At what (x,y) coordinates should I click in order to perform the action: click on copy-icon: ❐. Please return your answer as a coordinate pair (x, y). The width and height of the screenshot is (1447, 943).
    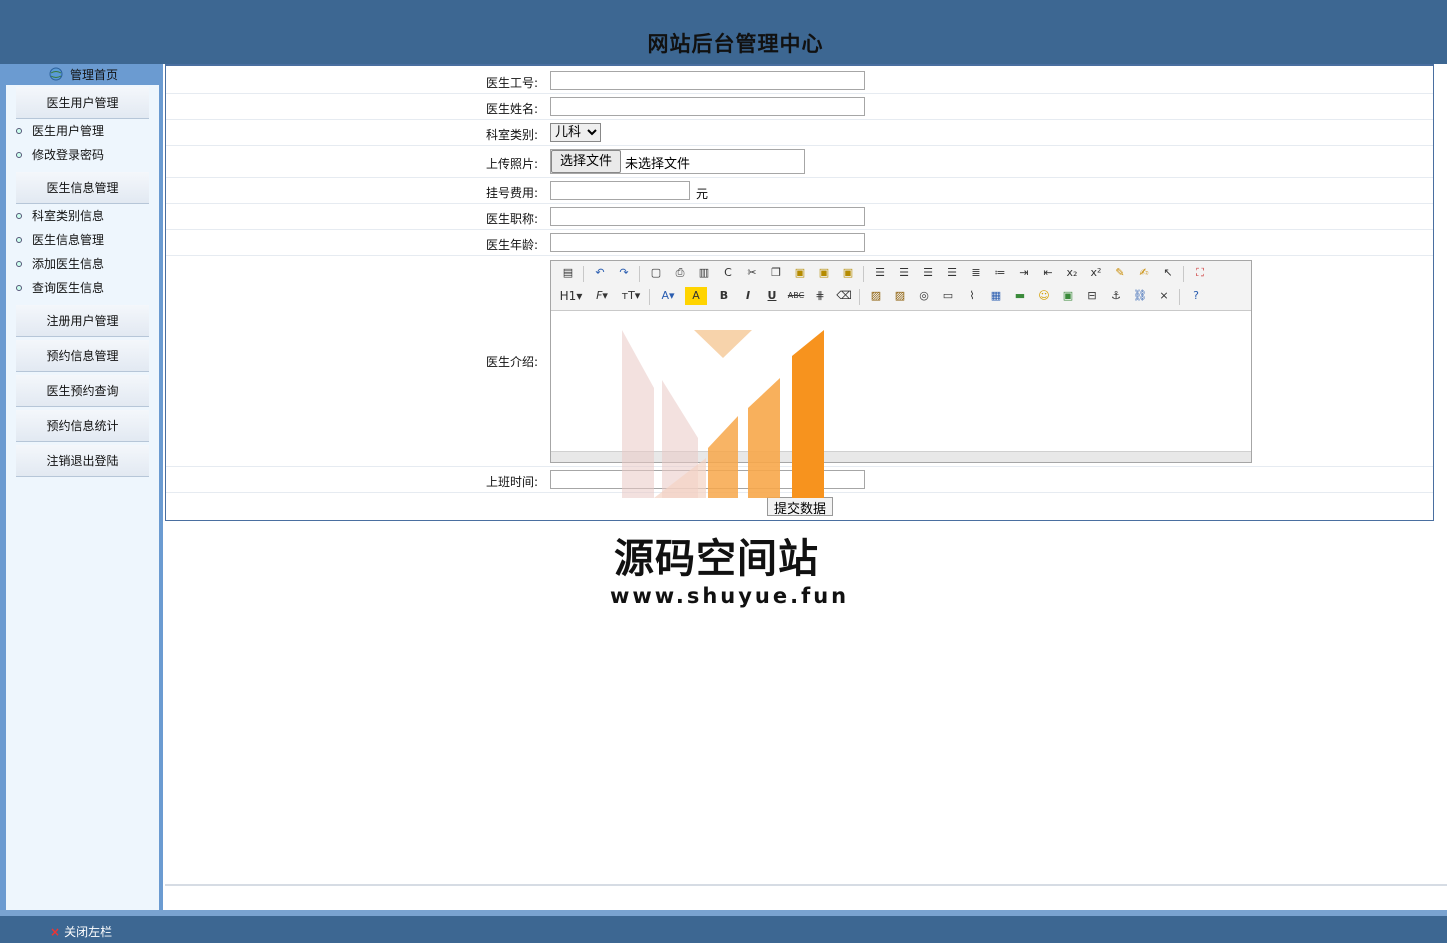
    Looking at the image, I should click on (776, 273).